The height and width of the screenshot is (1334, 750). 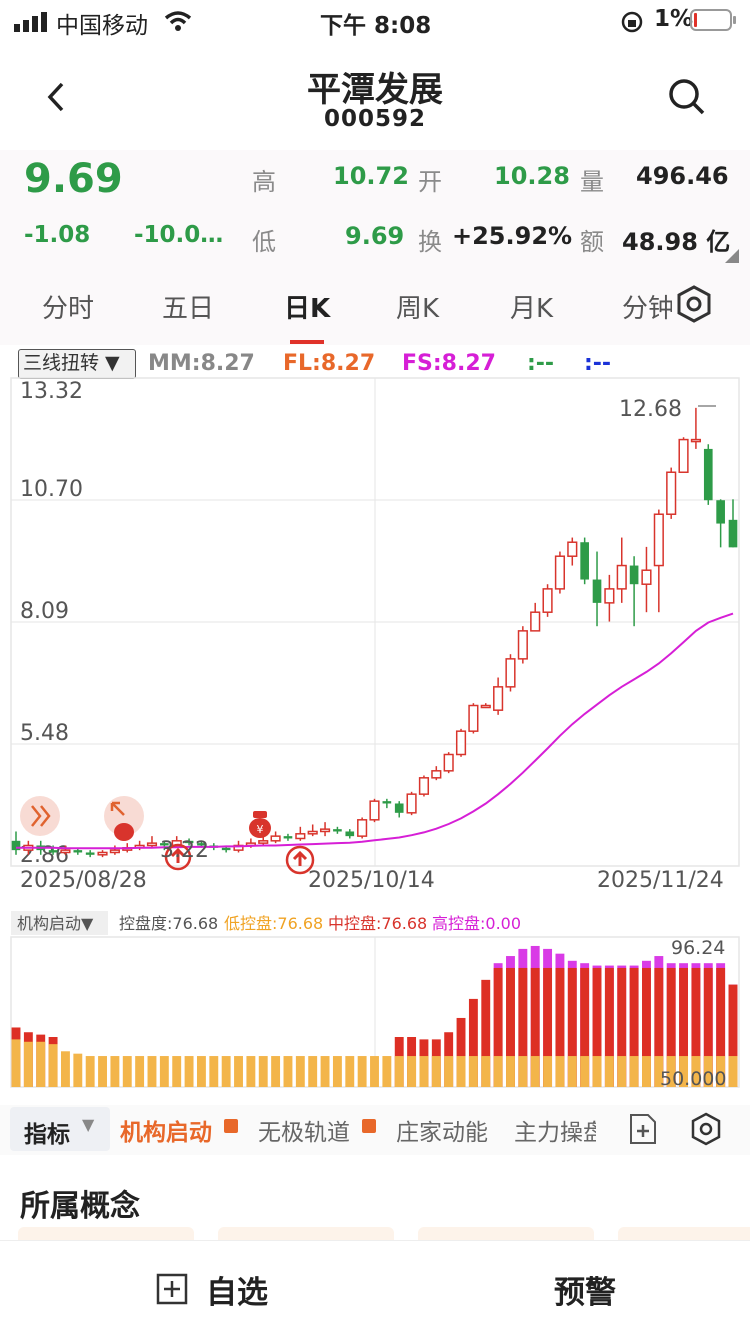 I want to click on indicator-selector: 指标 ▼, so click(x=60, y=1129).